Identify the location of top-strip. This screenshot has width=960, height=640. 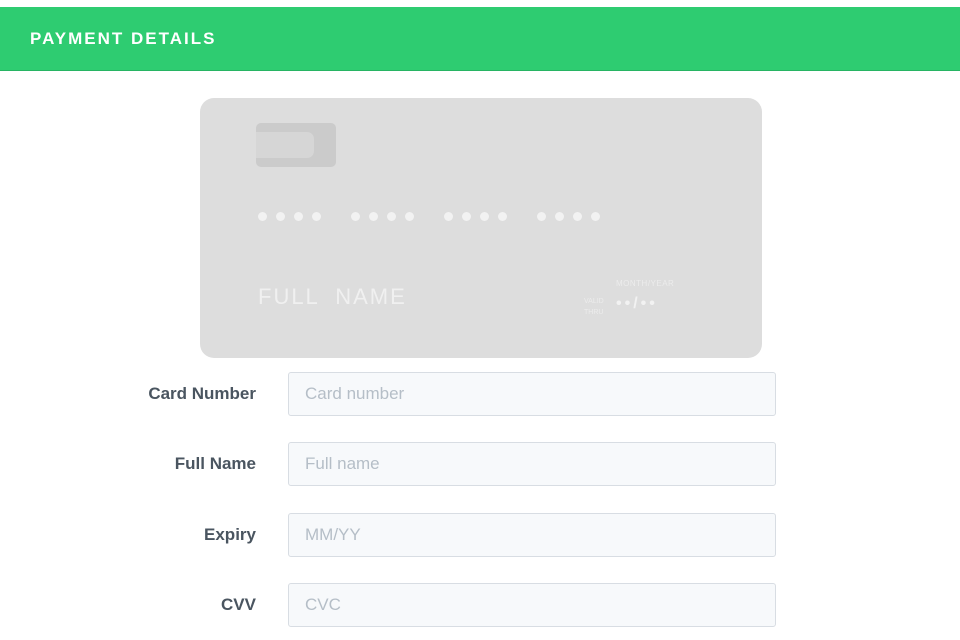
(480, 3).